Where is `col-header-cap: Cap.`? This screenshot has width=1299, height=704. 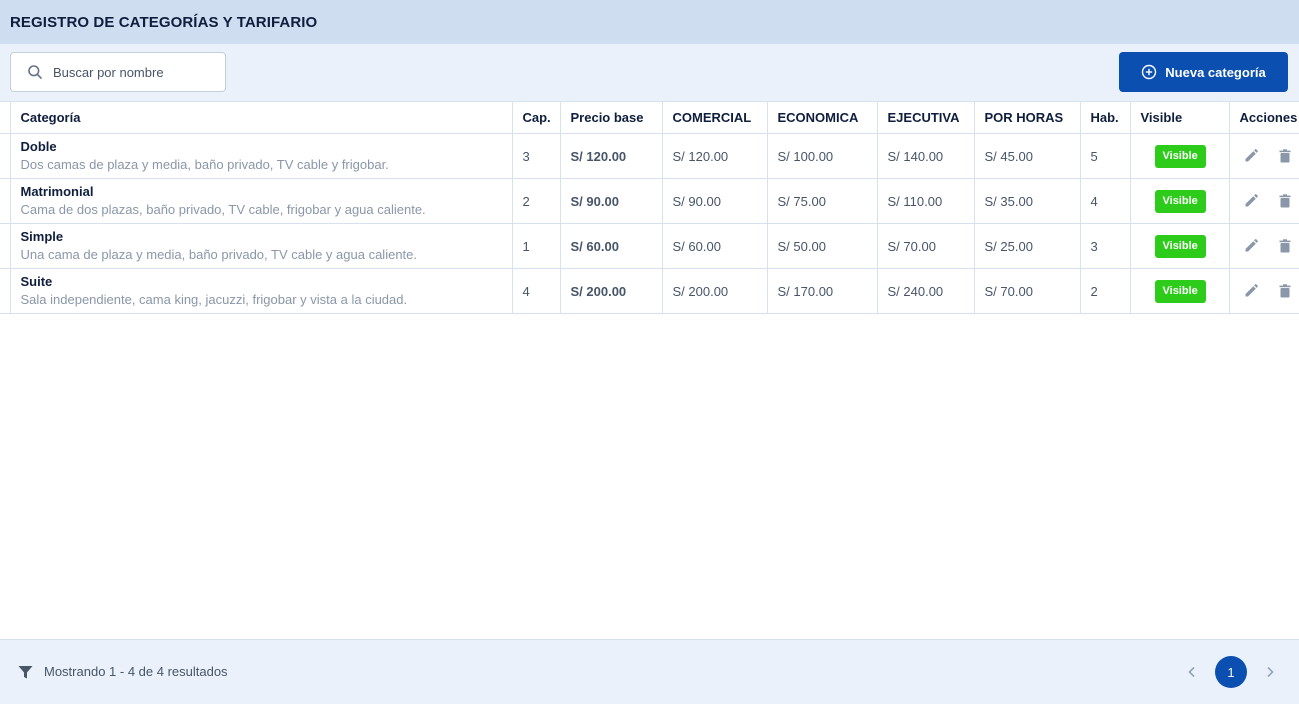 col-header-cap: Cap. is located at coordinates (536, 117).